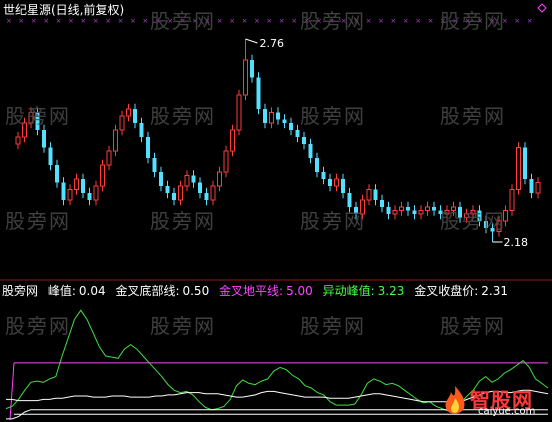 This screenshot has height=422, width=552. Describe the element at coordinates (542, 8) in the screenshot. I see `diamond-marker` at that location.